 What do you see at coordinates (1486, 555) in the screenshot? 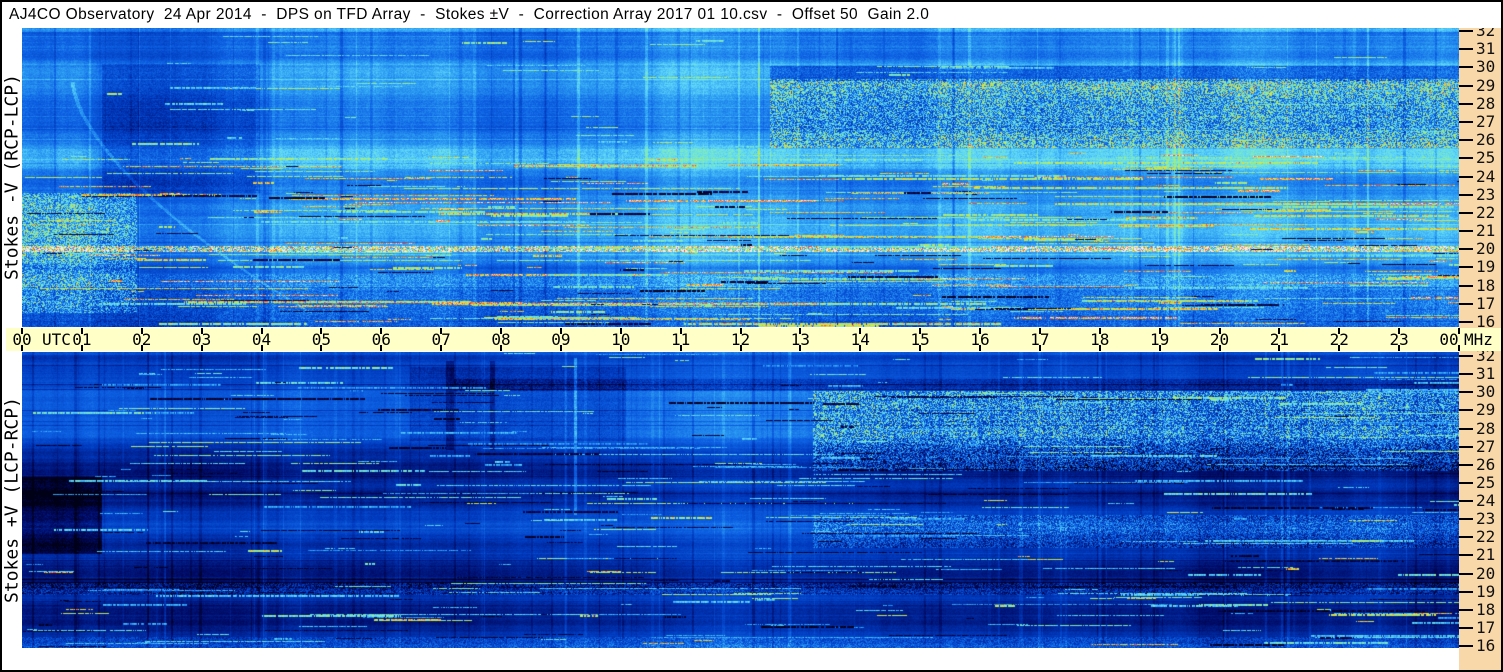
I see `freq-label-bottom: 21` at bounding box center [1486, 555].